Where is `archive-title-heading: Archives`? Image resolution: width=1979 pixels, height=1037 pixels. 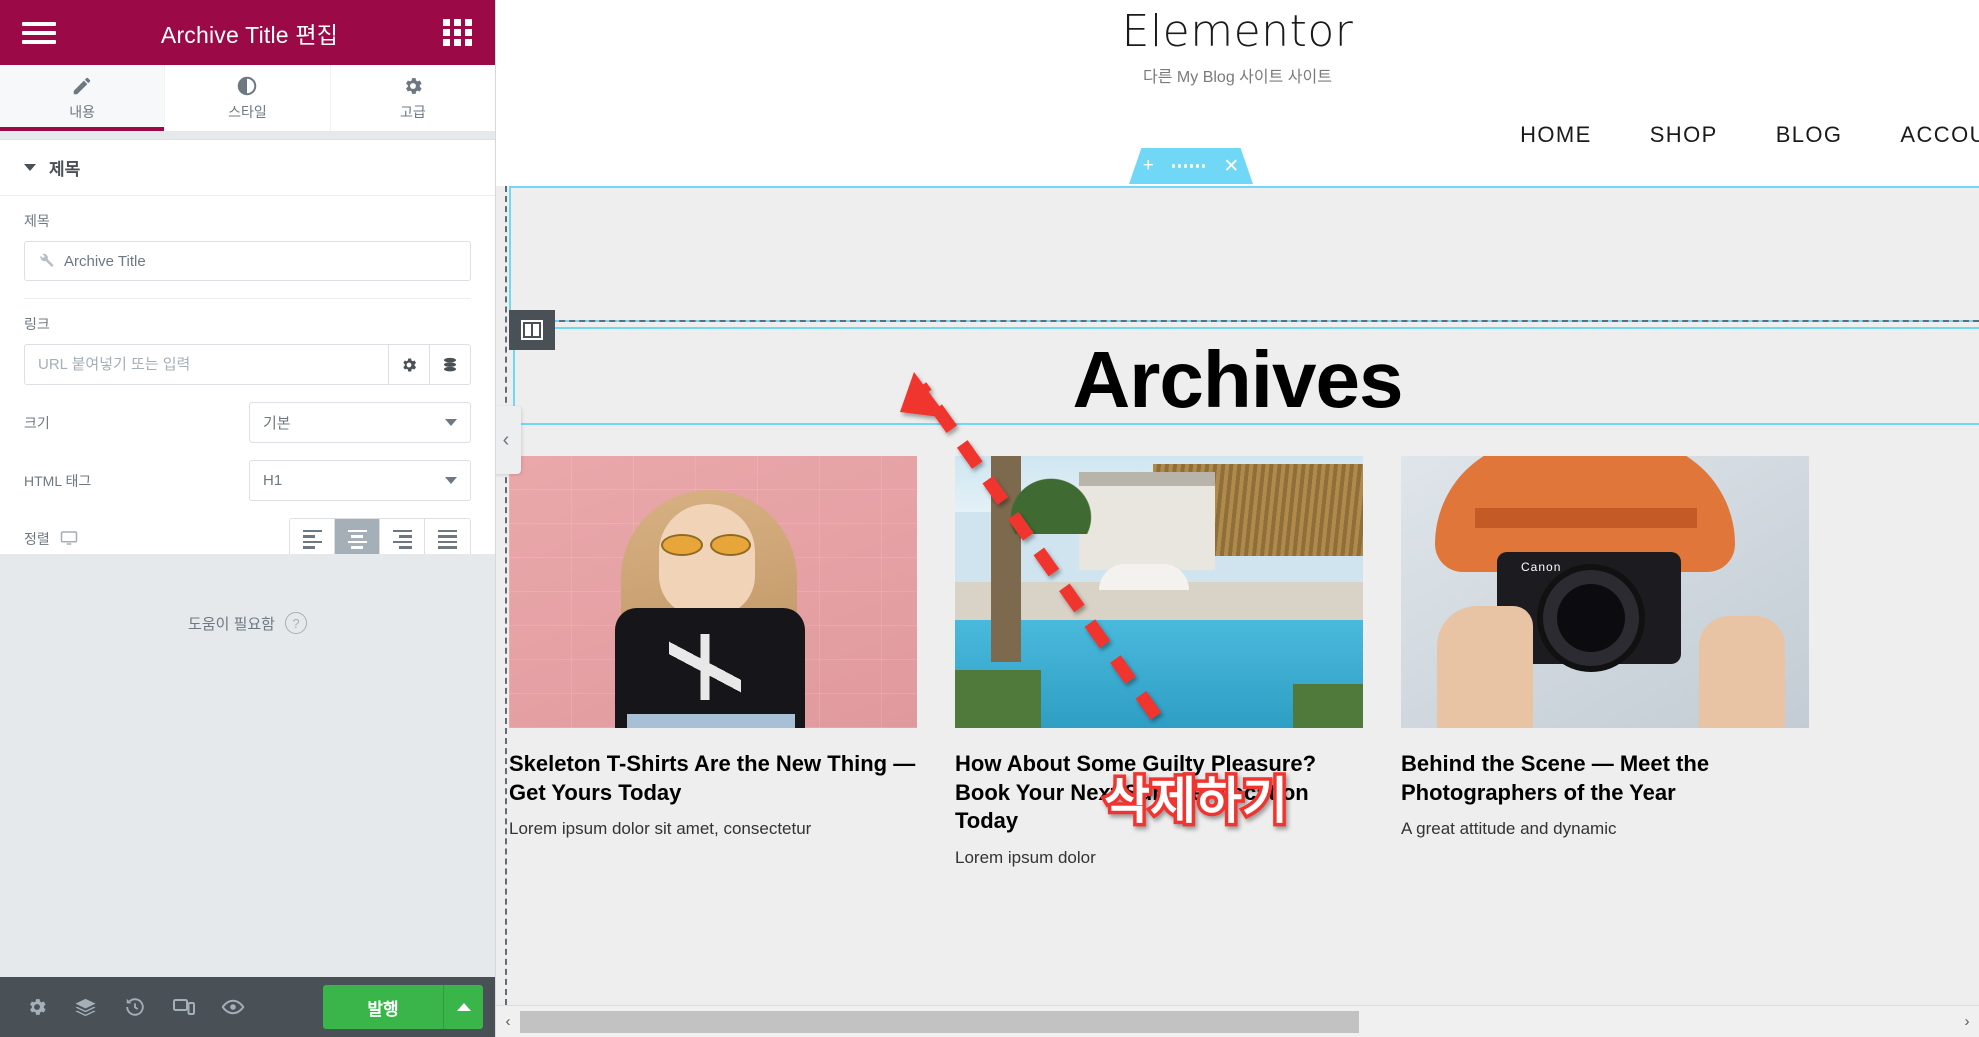 archive-title-heading: Archives is located at coordinates (1237, 380).